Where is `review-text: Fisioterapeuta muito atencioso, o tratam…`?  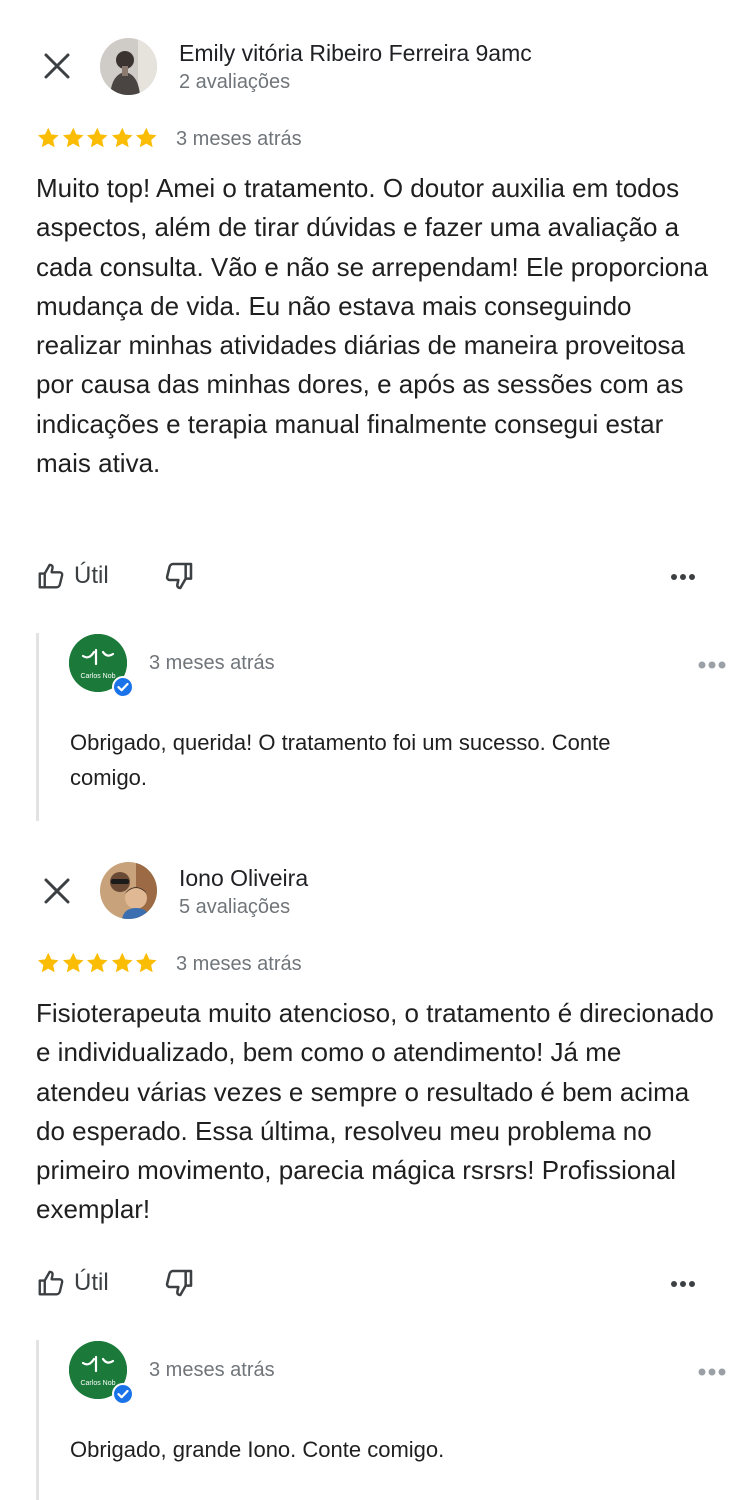
review-text: Fisioterapeuta muito atencioso, o tratam… is located at coordinates (375, 1111).